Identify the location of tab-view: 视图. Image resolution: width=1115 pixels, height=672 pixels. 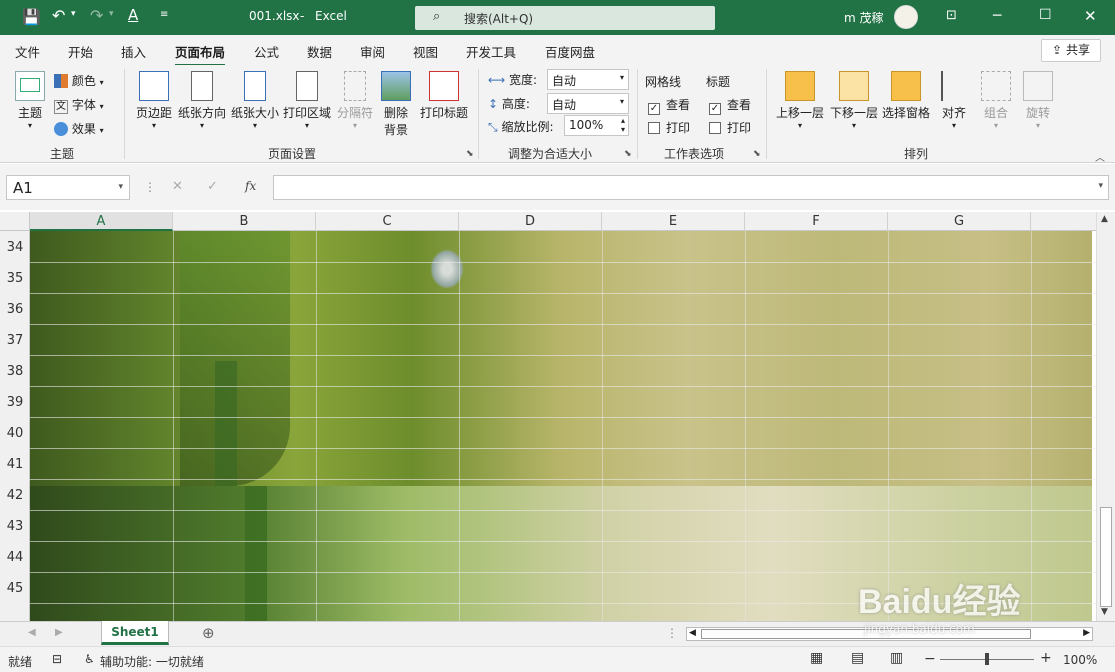
(425, 51).